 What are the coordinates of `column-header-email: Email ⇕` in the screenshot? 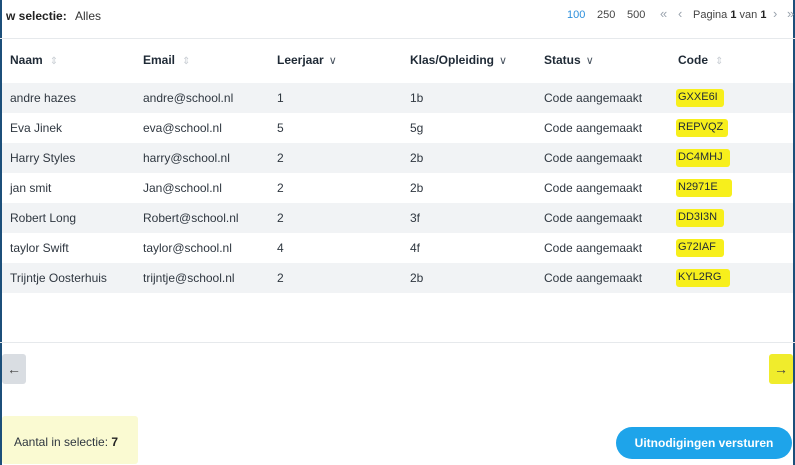 It's located at (166, 60).